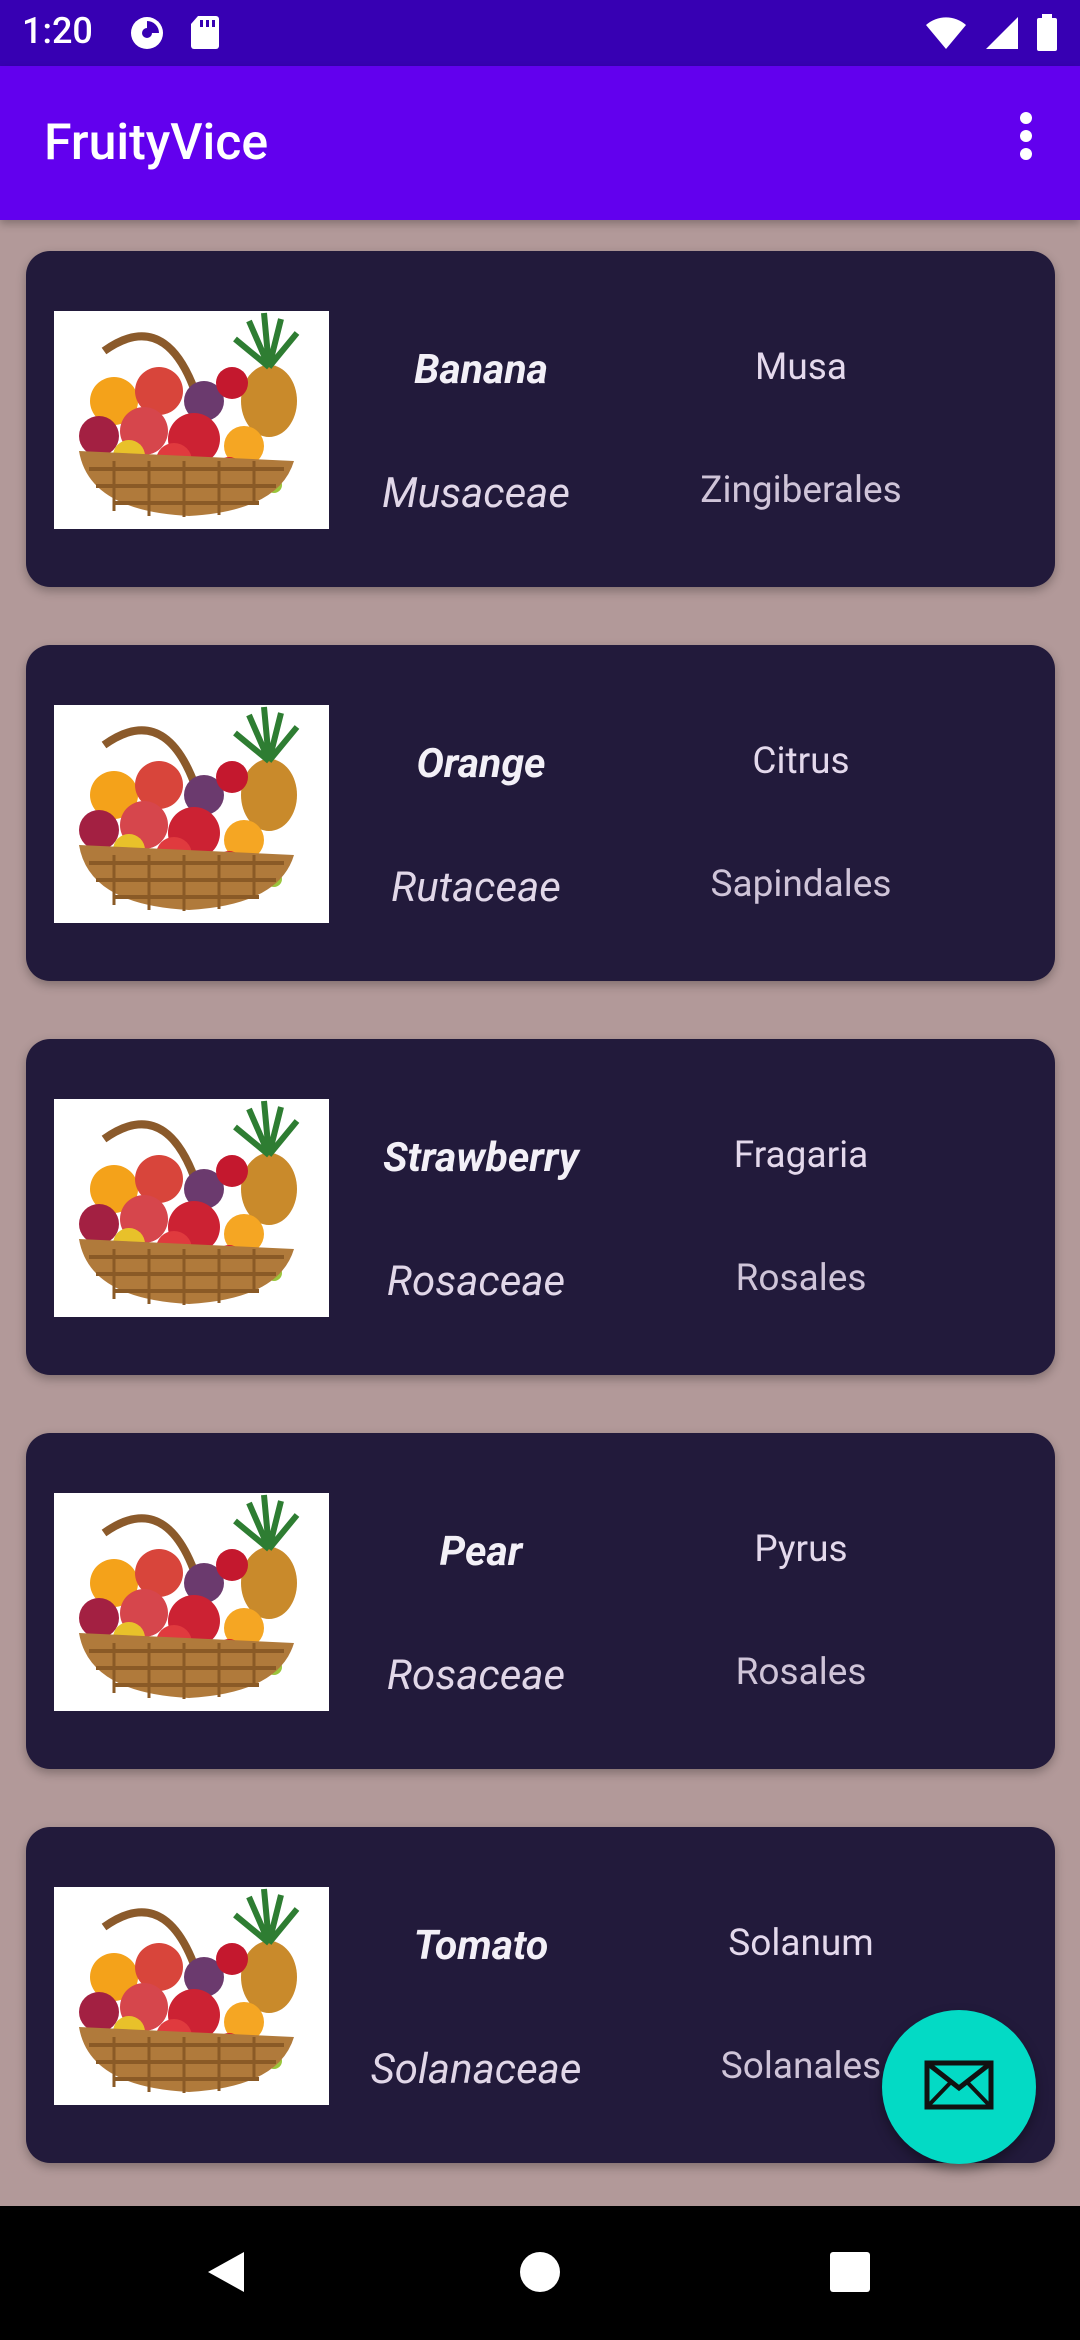  What do you see at coordinates (476, 2069) in the screenshot?
I see `fruit-family: Solanaceae` at bounding box center [476, 2069].